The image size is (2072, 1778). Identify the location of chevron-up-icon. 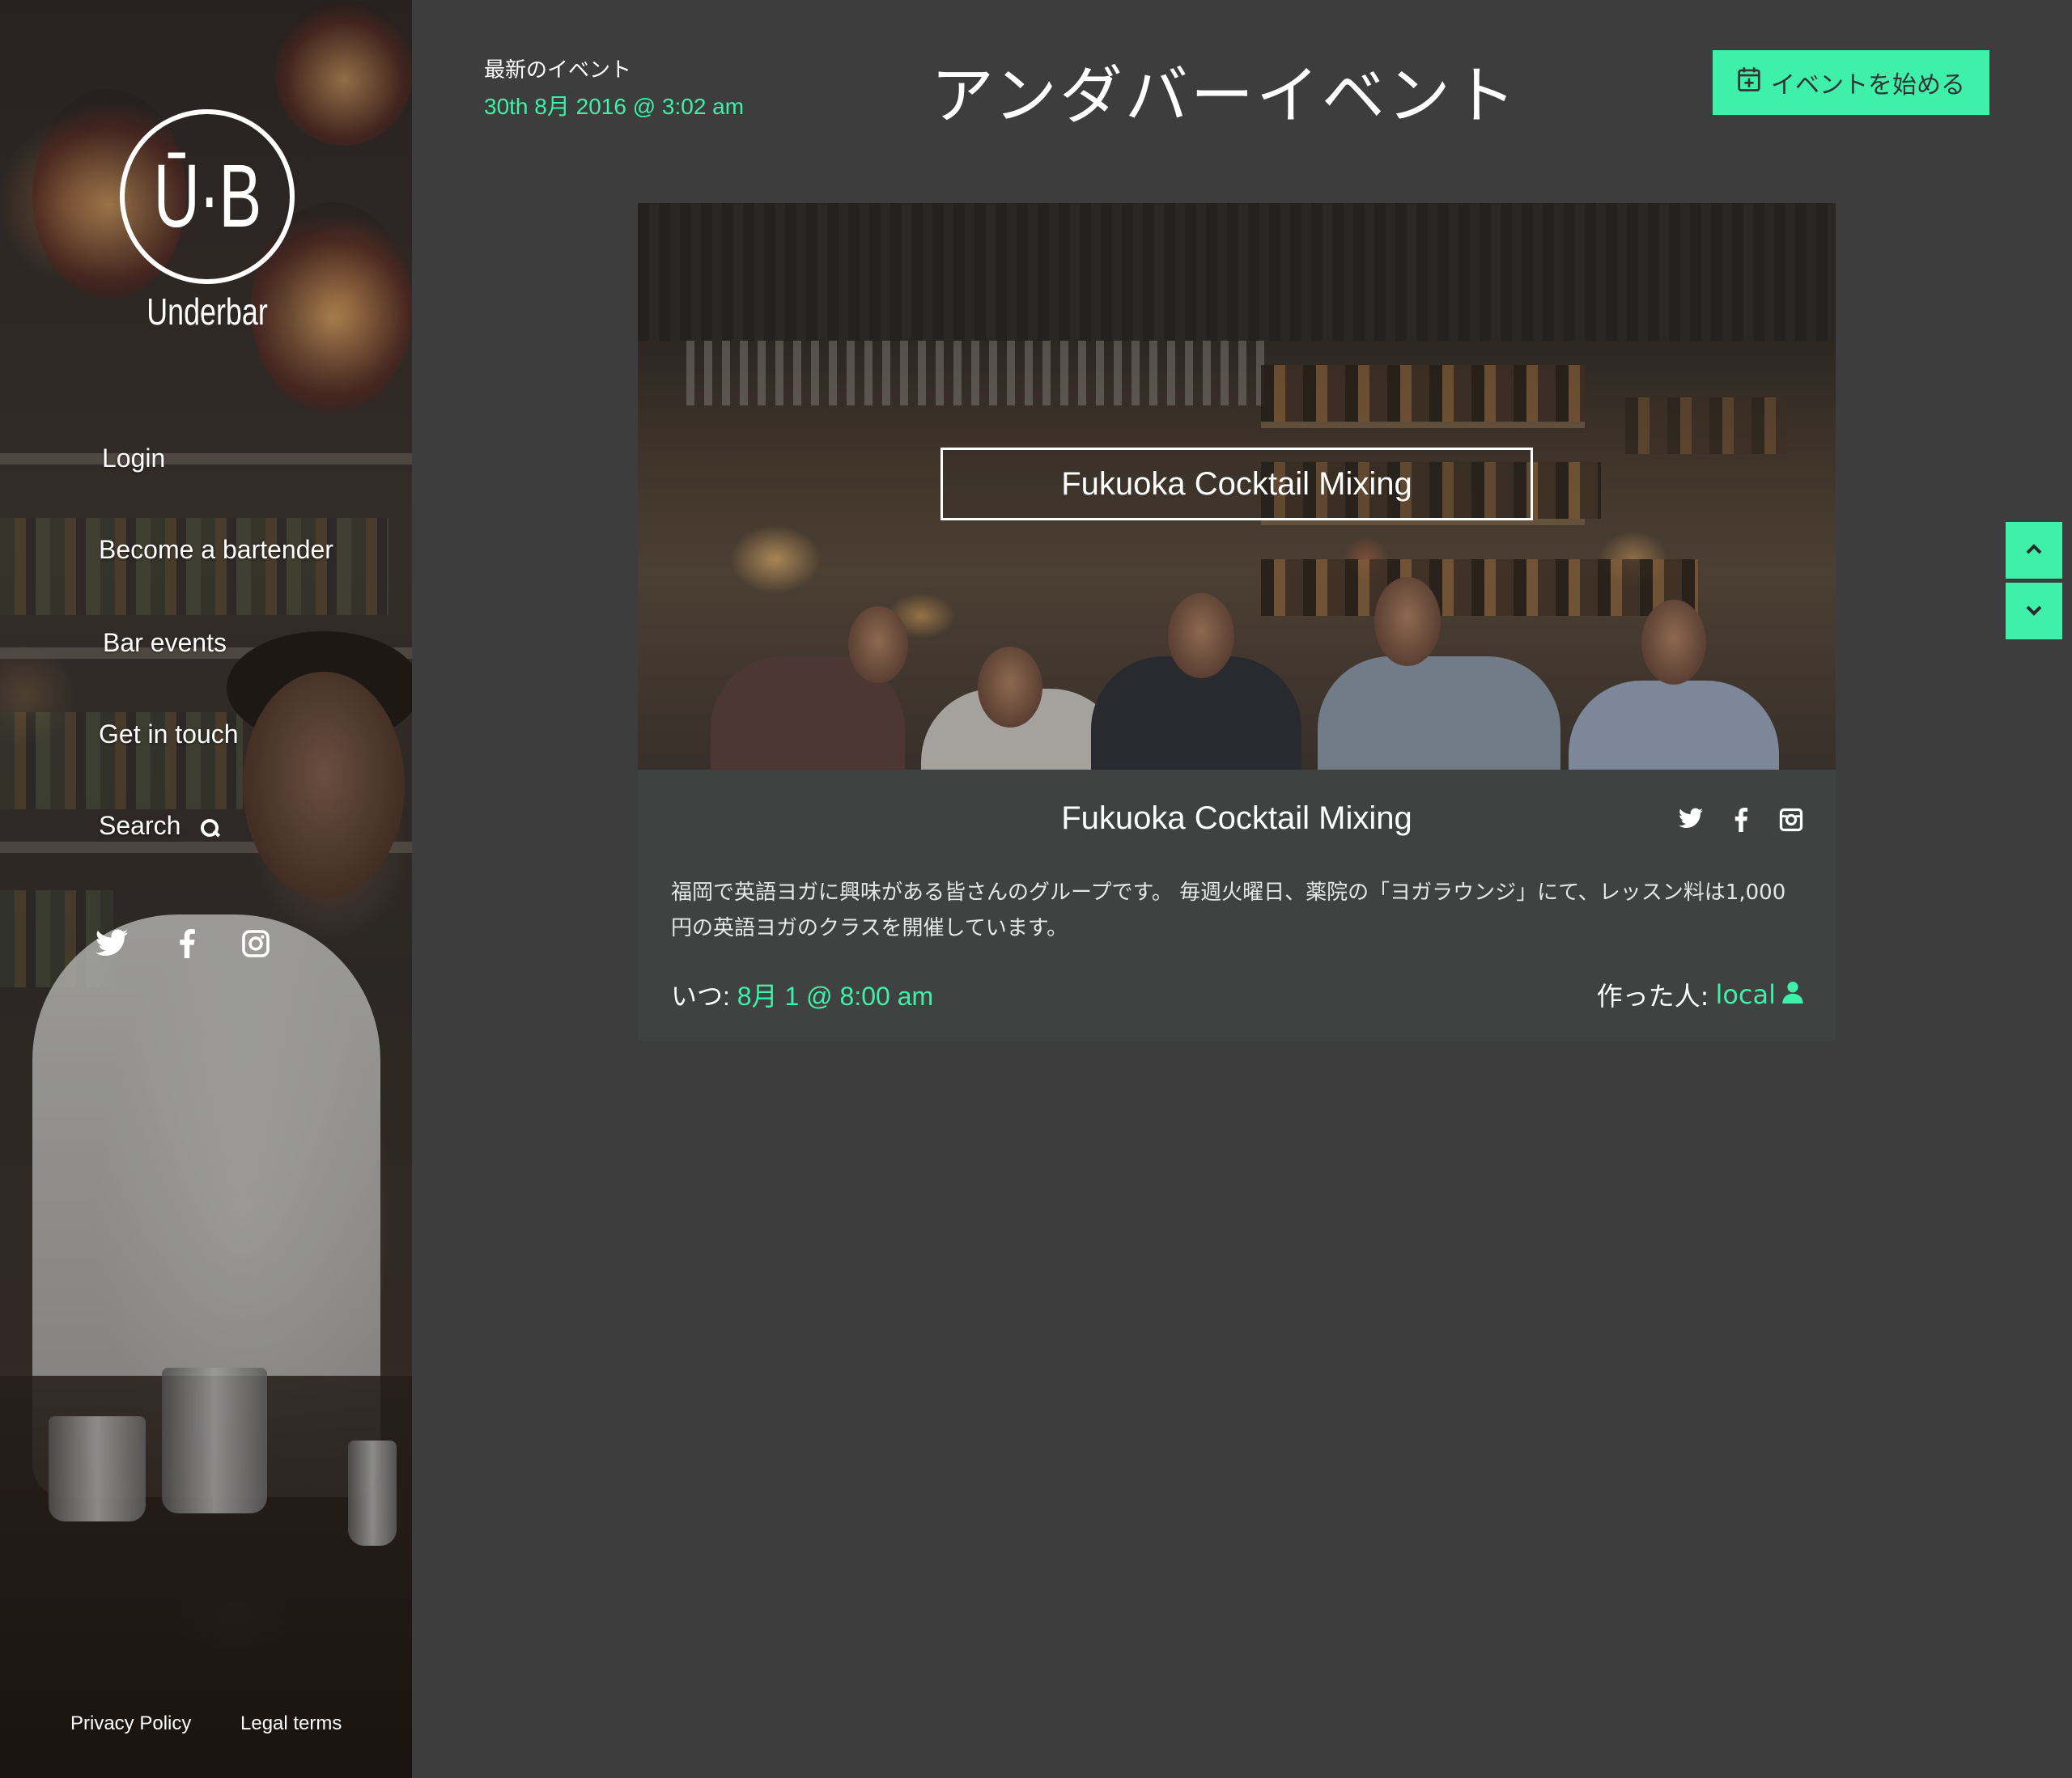
(2034, 550).